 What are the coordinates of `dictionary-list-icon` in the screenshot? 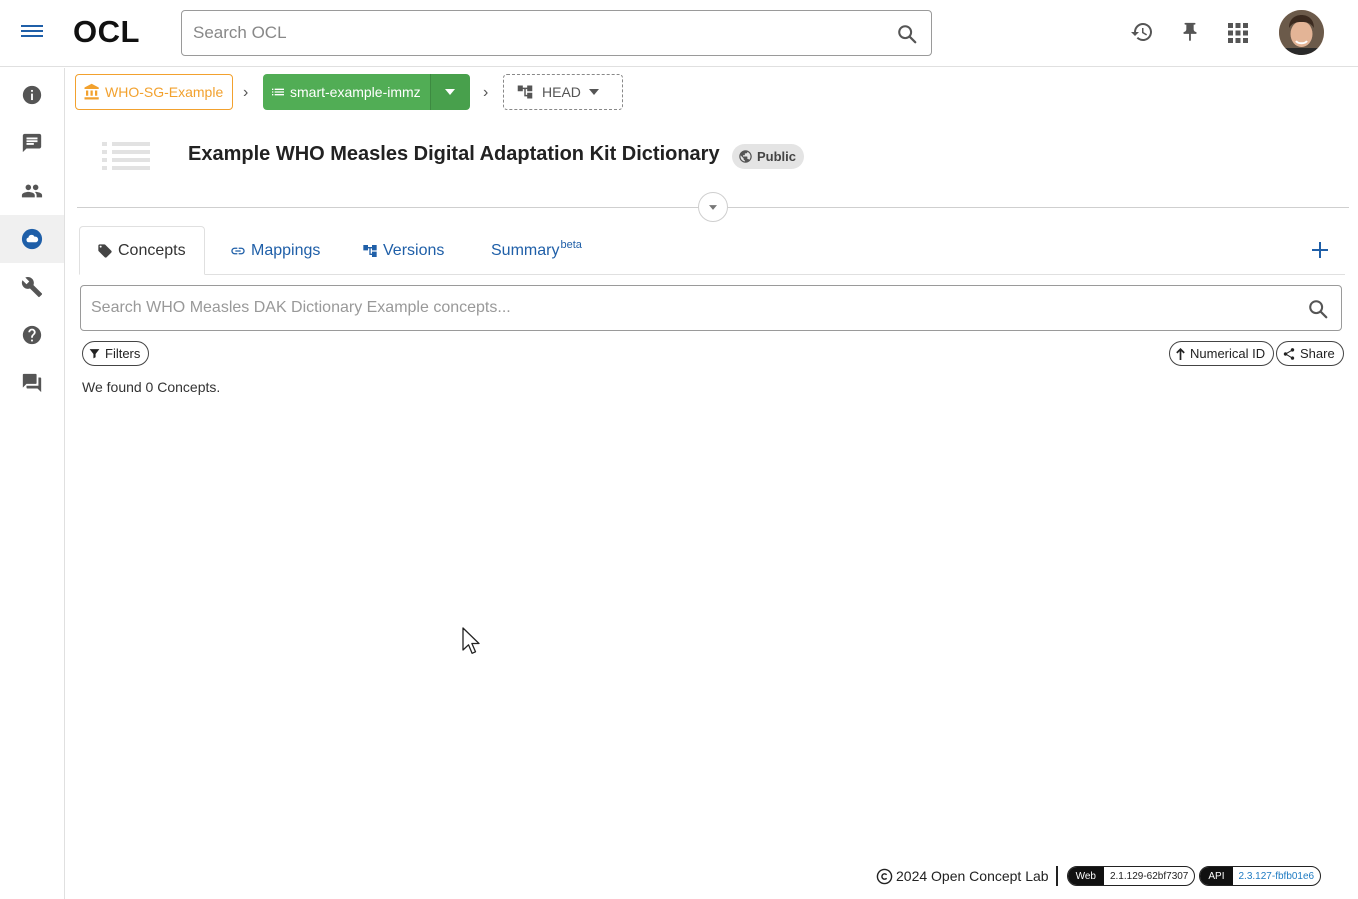 It's located at (126, 156).